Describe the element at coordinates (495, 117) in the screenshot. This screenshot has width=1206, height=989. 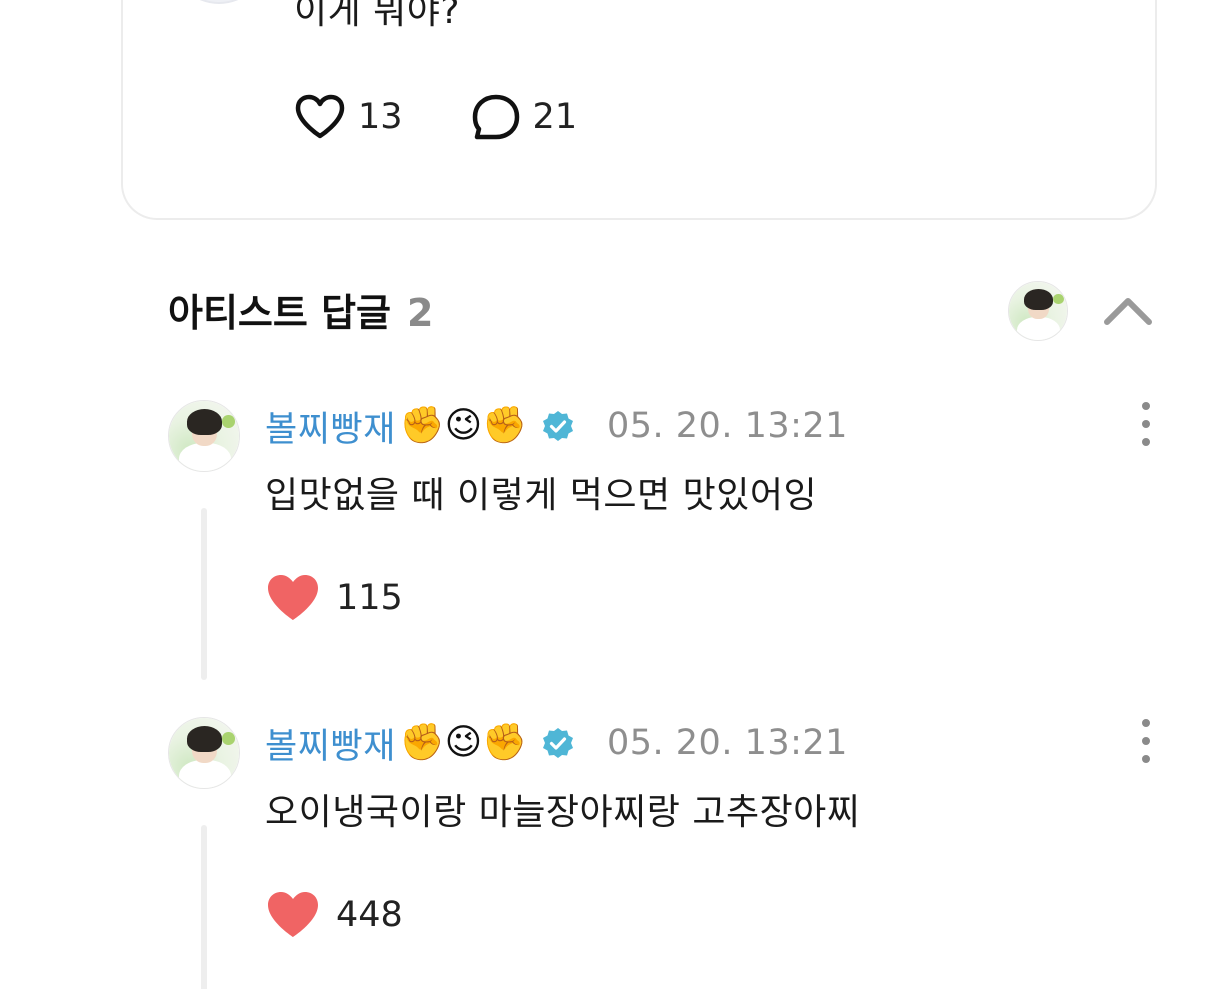
I see `comment-bubble-icon` at that location.